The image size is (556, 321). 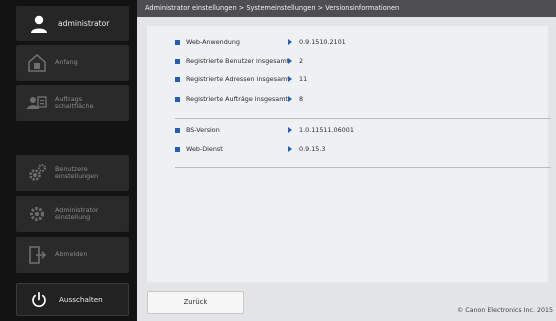 What do you see at coordinates (81, 299) in the screenshot?
I see `power-off-label: Ausschalten` at bounding box center [81, 299].